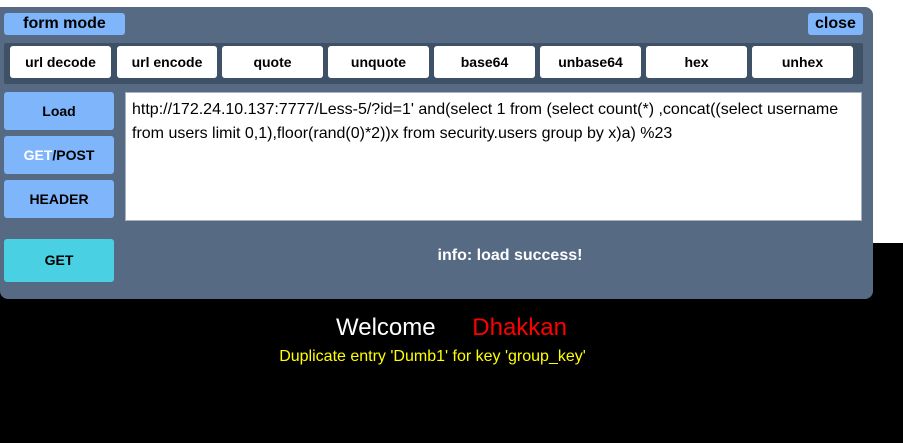 This screenshot has width=903, height=443. What do you see at coordinates (696, 62) in the screenshot?
I see `hex-button: hex` at bounding box center [696, 62].